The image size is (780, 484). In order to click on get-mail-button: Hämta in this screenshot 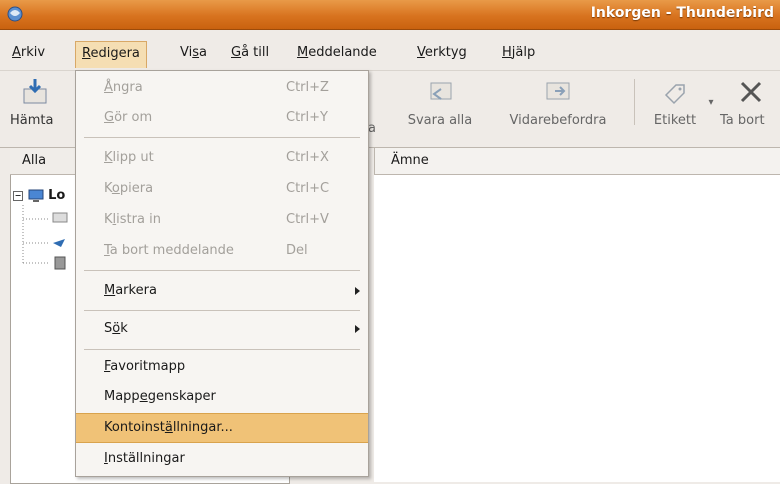, I will do `click(40, 102)`.